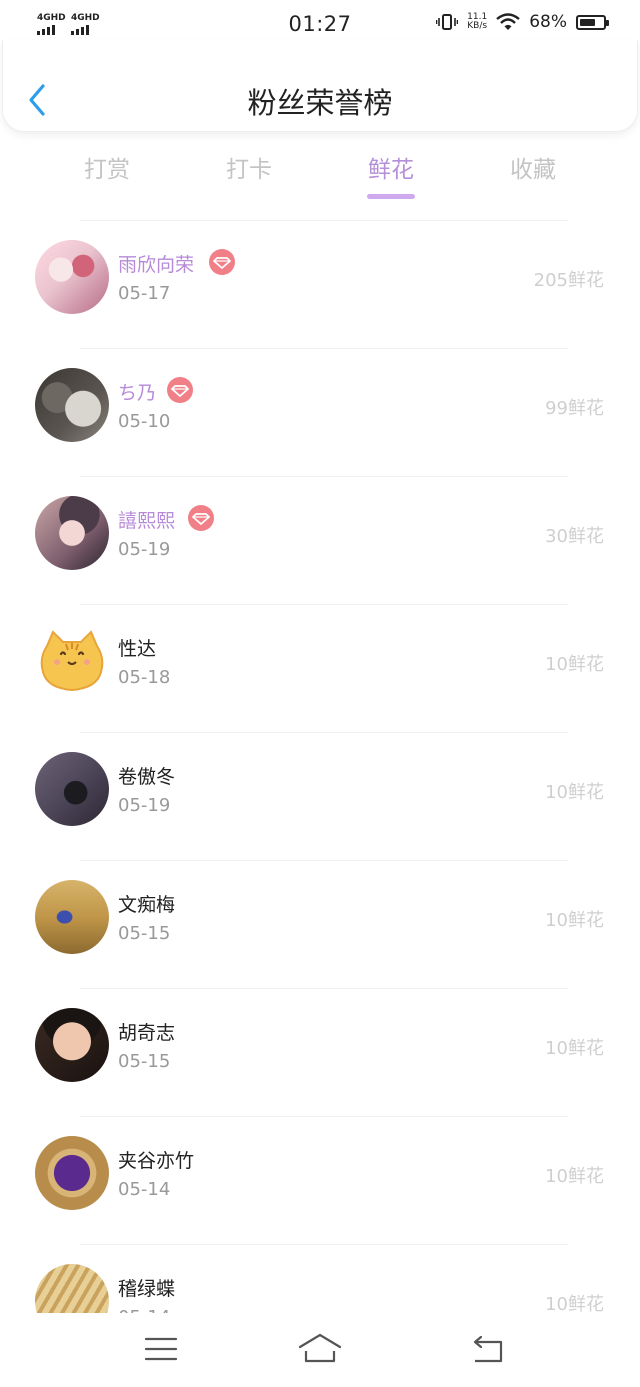  I want to click on page-title: 粉丝荣誉榜, so click(320, 103).